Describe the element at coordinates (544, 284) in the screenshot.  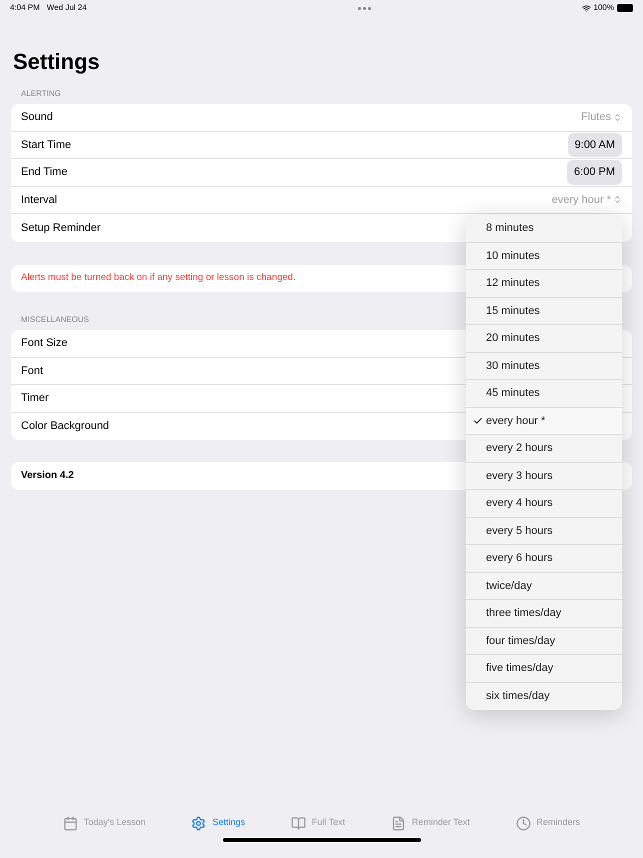
I see `menu-item: 12 minutes` at that location.